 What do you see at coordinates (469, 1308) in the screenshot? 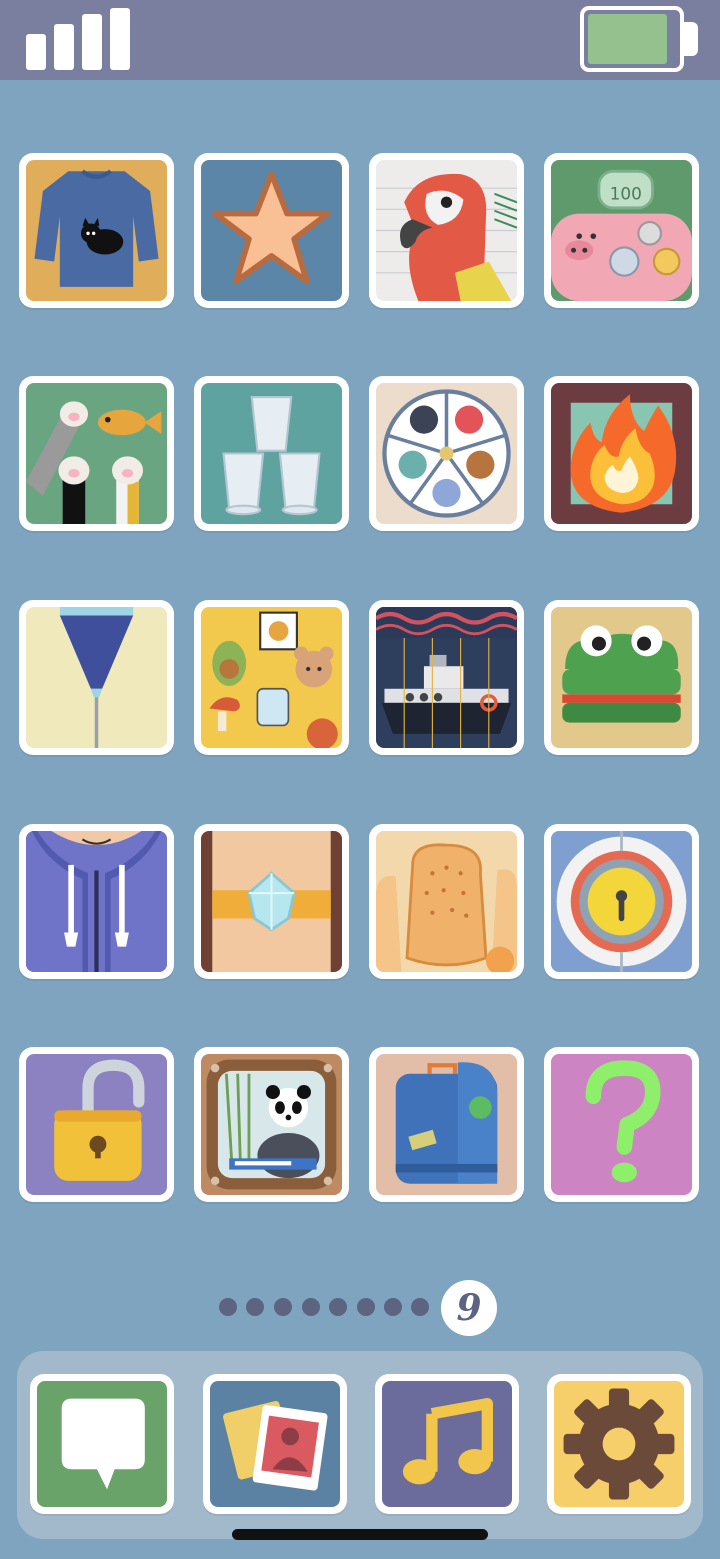
I see `current-page-number: 9` at bounding box center [469, 1308].